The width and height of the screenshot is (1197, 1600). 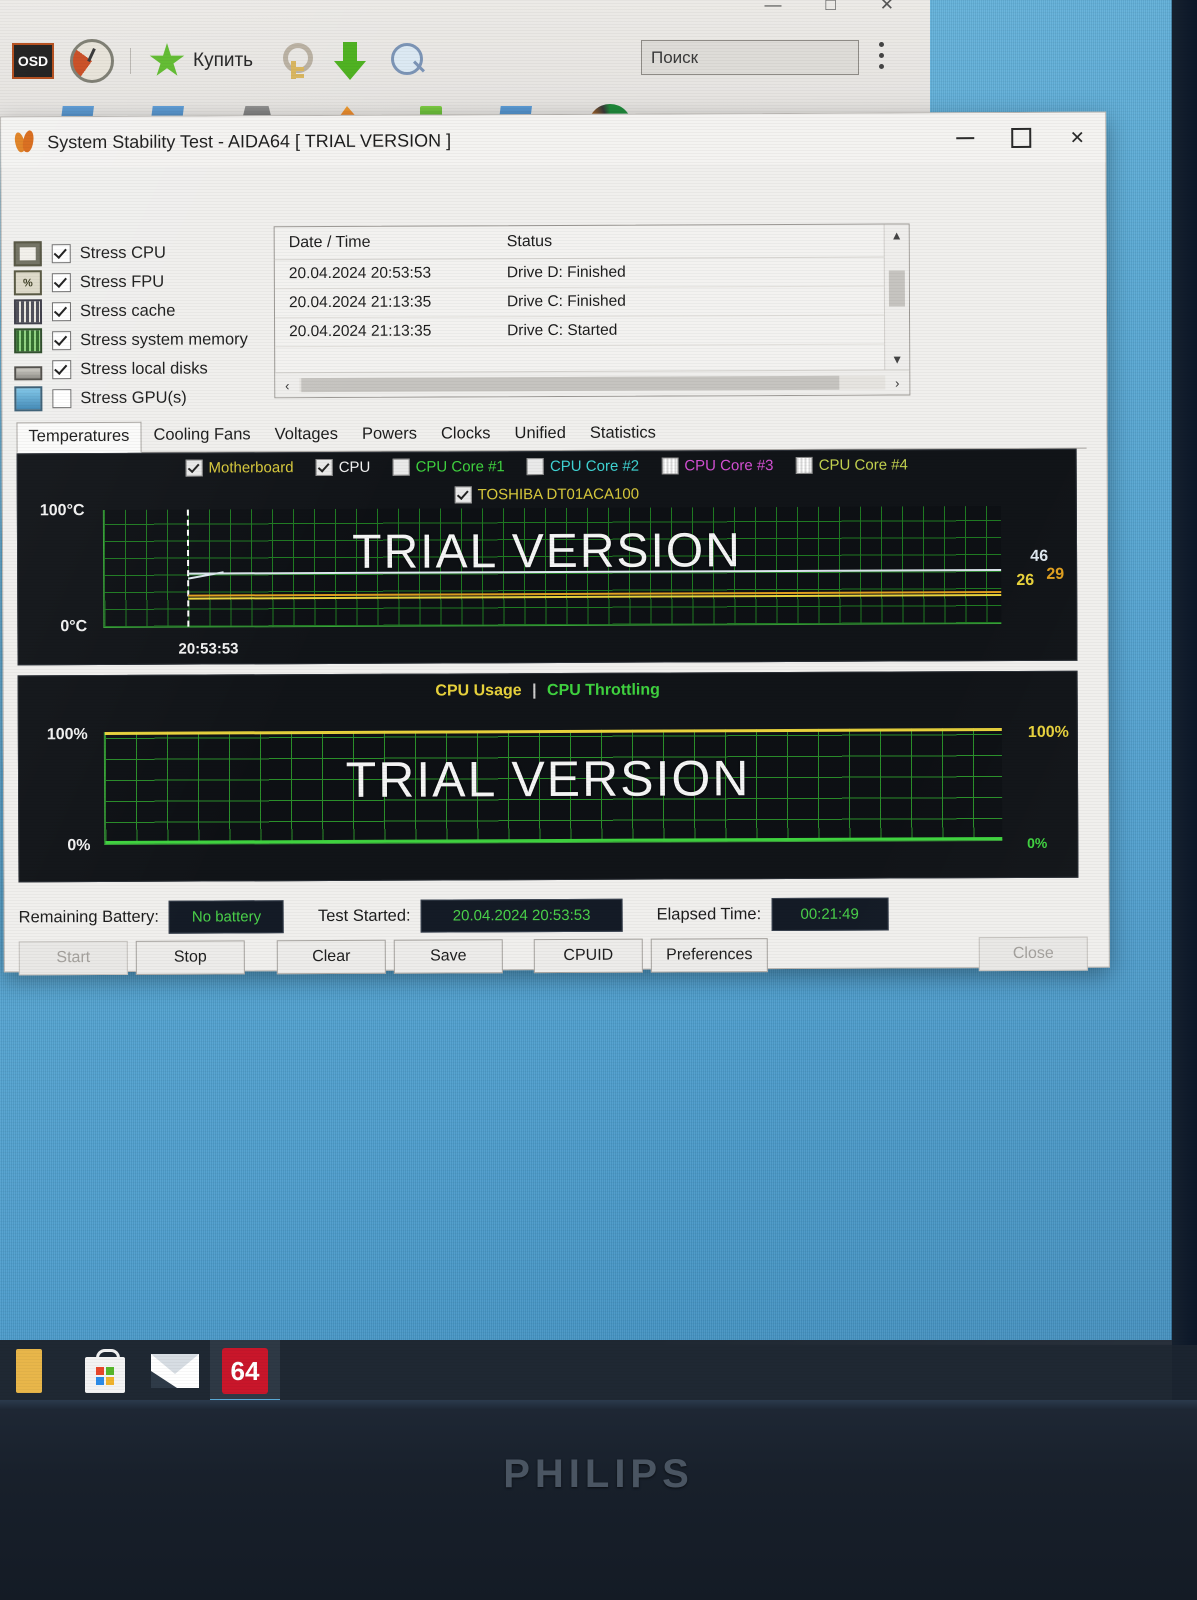 What do you see at coordinates (208, 649) in the screenshot?
I see `temp-xaxis-start-time: 20:53:53` at bounding box center [208, 649].